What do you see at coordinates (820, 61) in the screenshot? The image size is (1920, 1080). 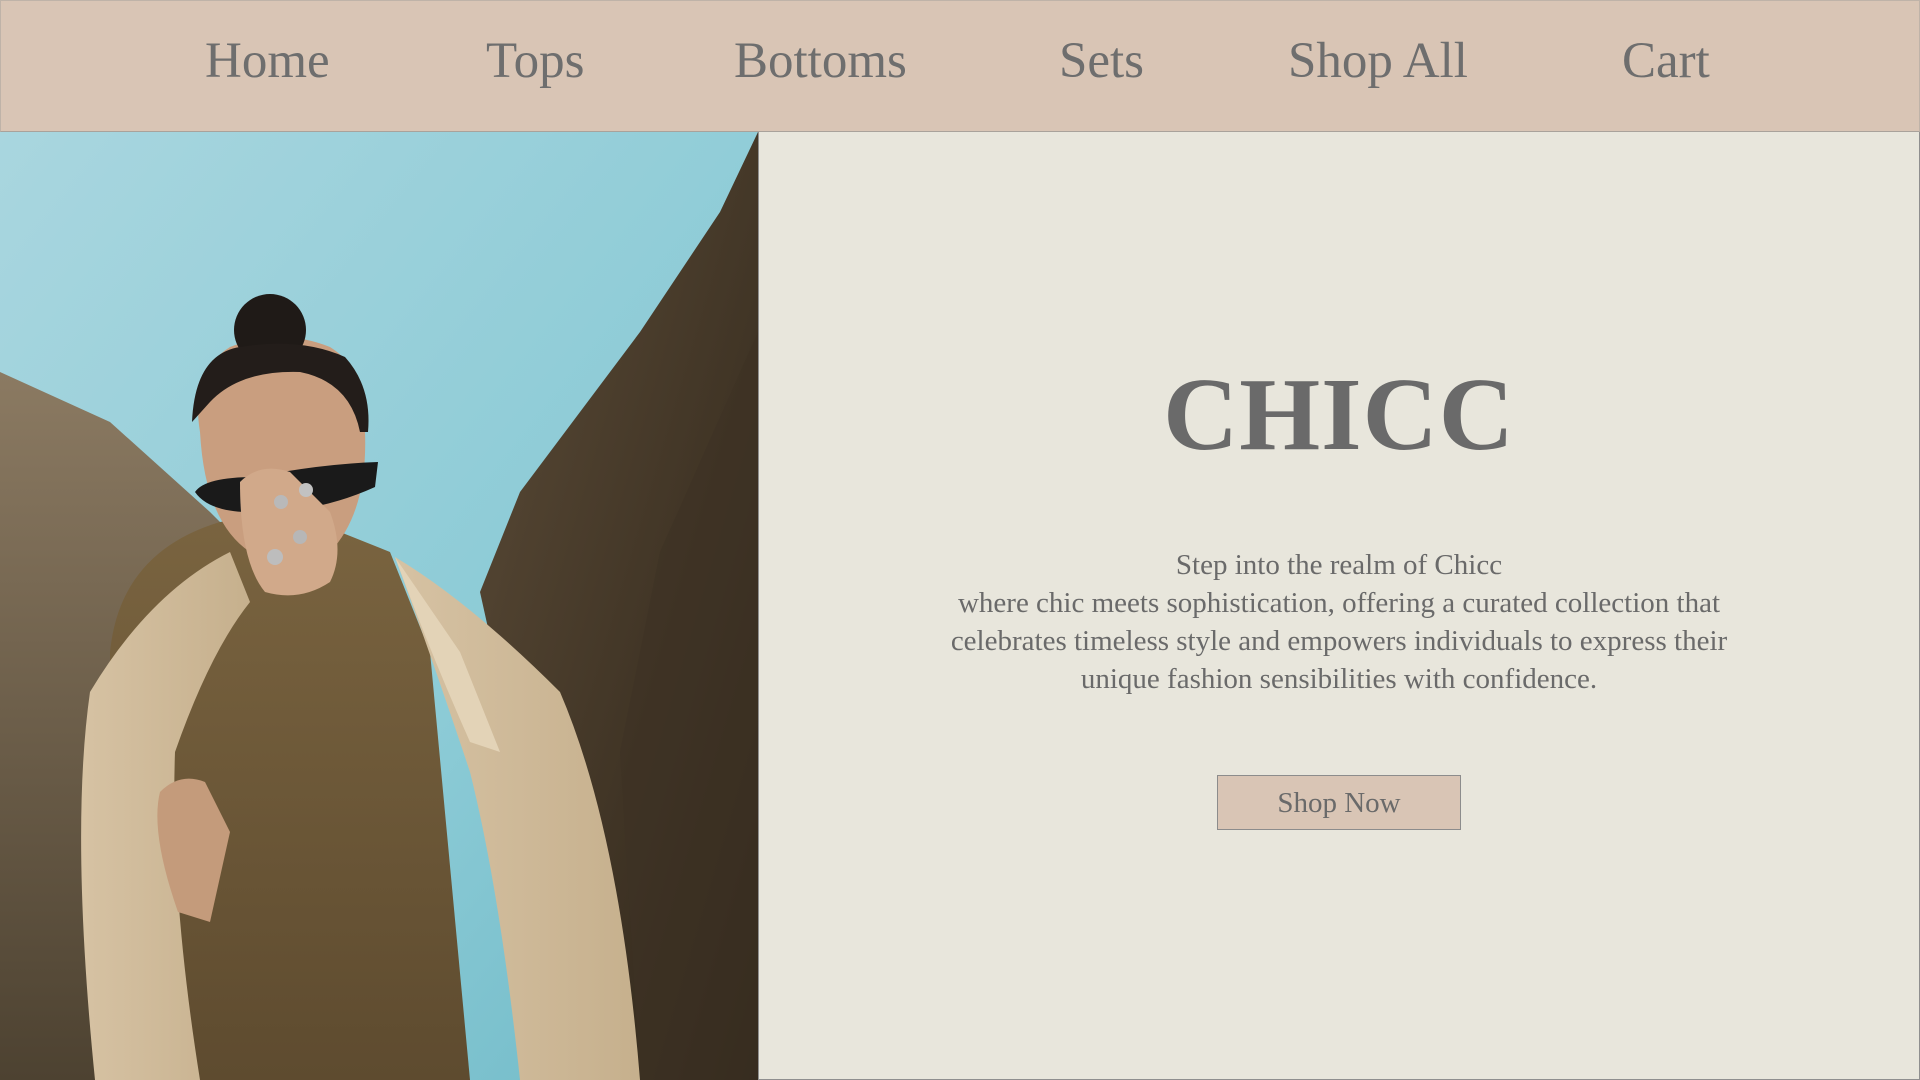 I see `nav-bottoms-link: Bottoms` at bounding box center [820, 61].